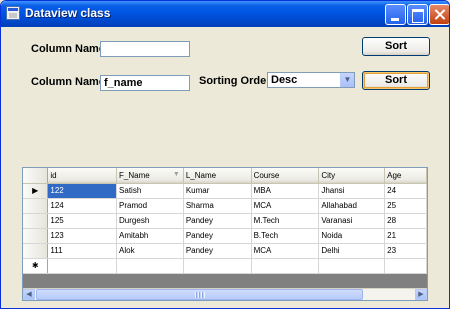 The width and height of the screenshot is (450, 309). Describe the element at coordinates (439, 14) in the screenshot. I see `close-button` at that location.